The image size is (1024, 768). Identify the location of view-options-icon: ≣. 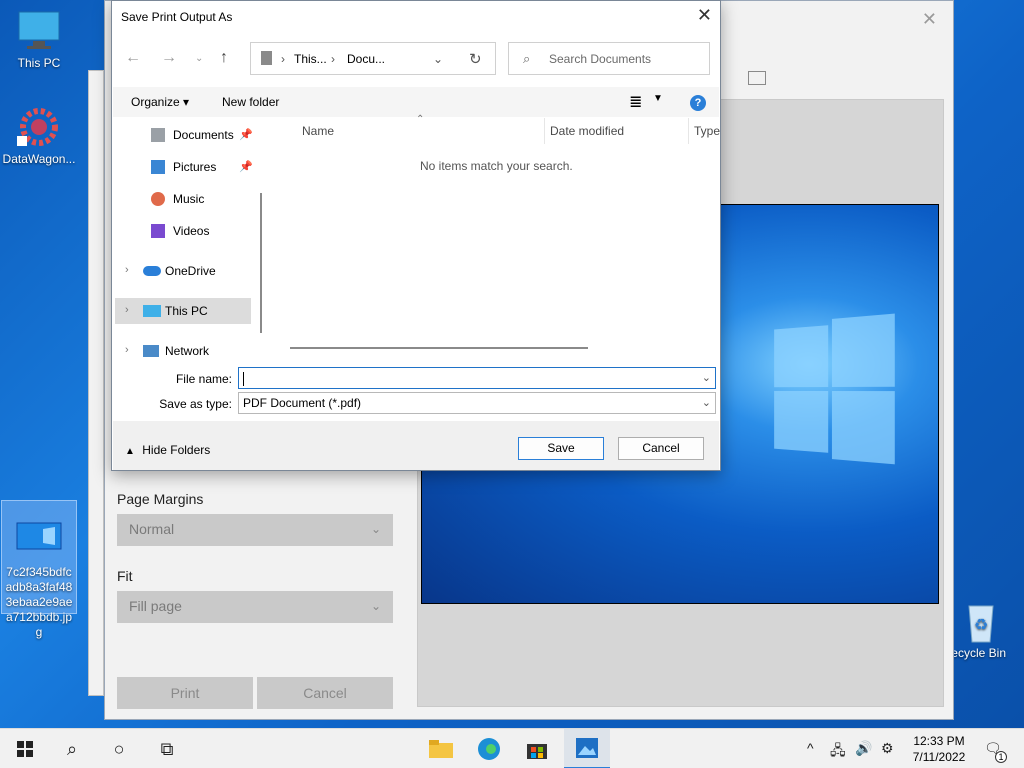
(635, 102).